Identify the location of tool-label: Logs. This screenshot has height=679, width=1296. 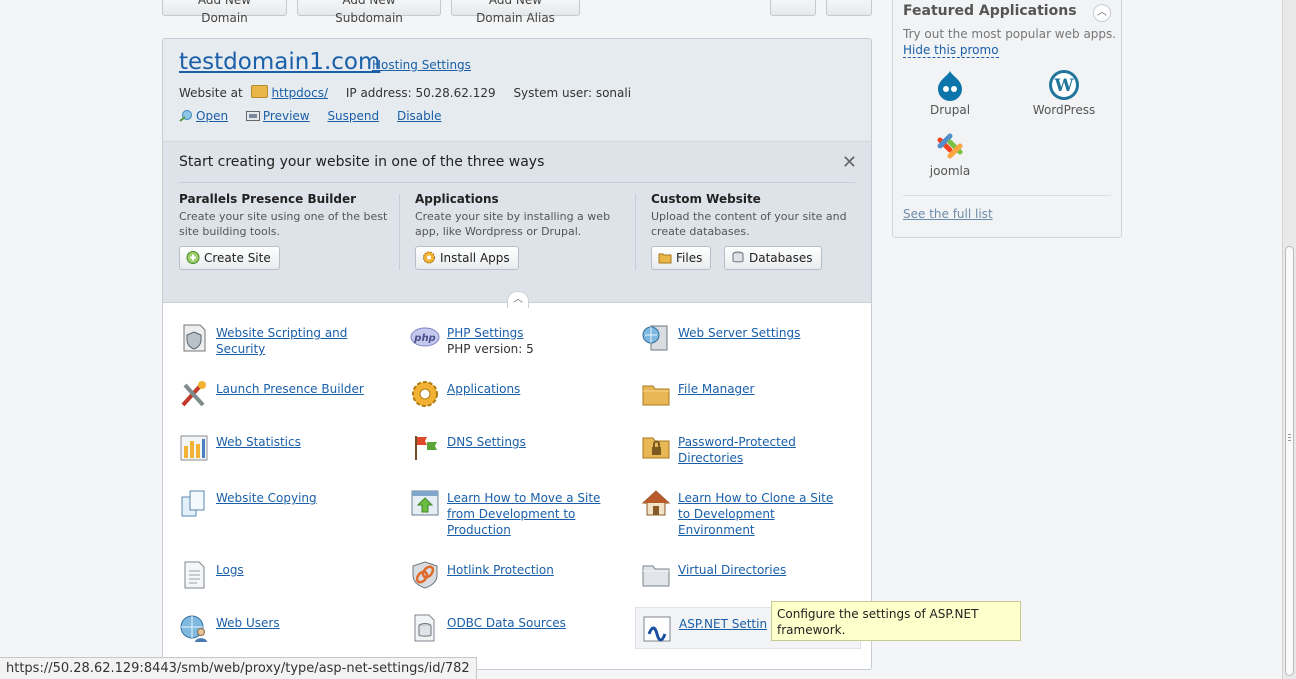
(301, 570).